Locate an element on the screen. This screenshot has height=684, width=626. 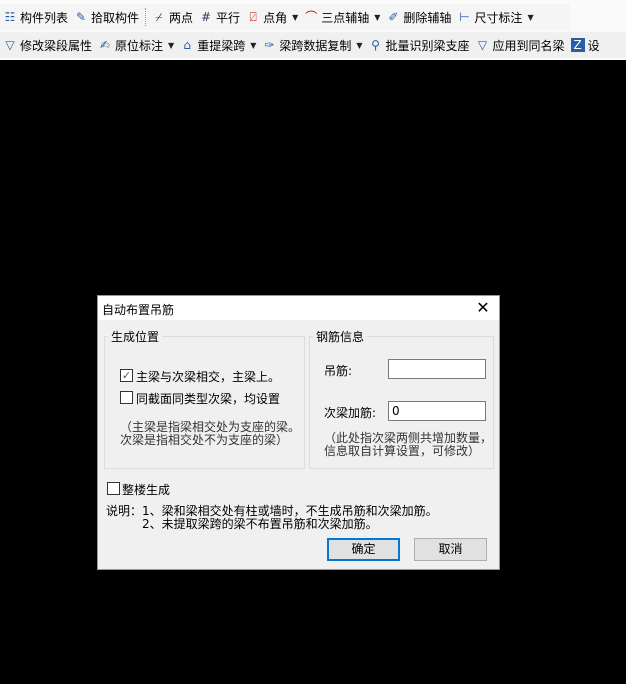
toolbar-button-pick: ✎ 拾取构件 is located at coordinates (106, 17).